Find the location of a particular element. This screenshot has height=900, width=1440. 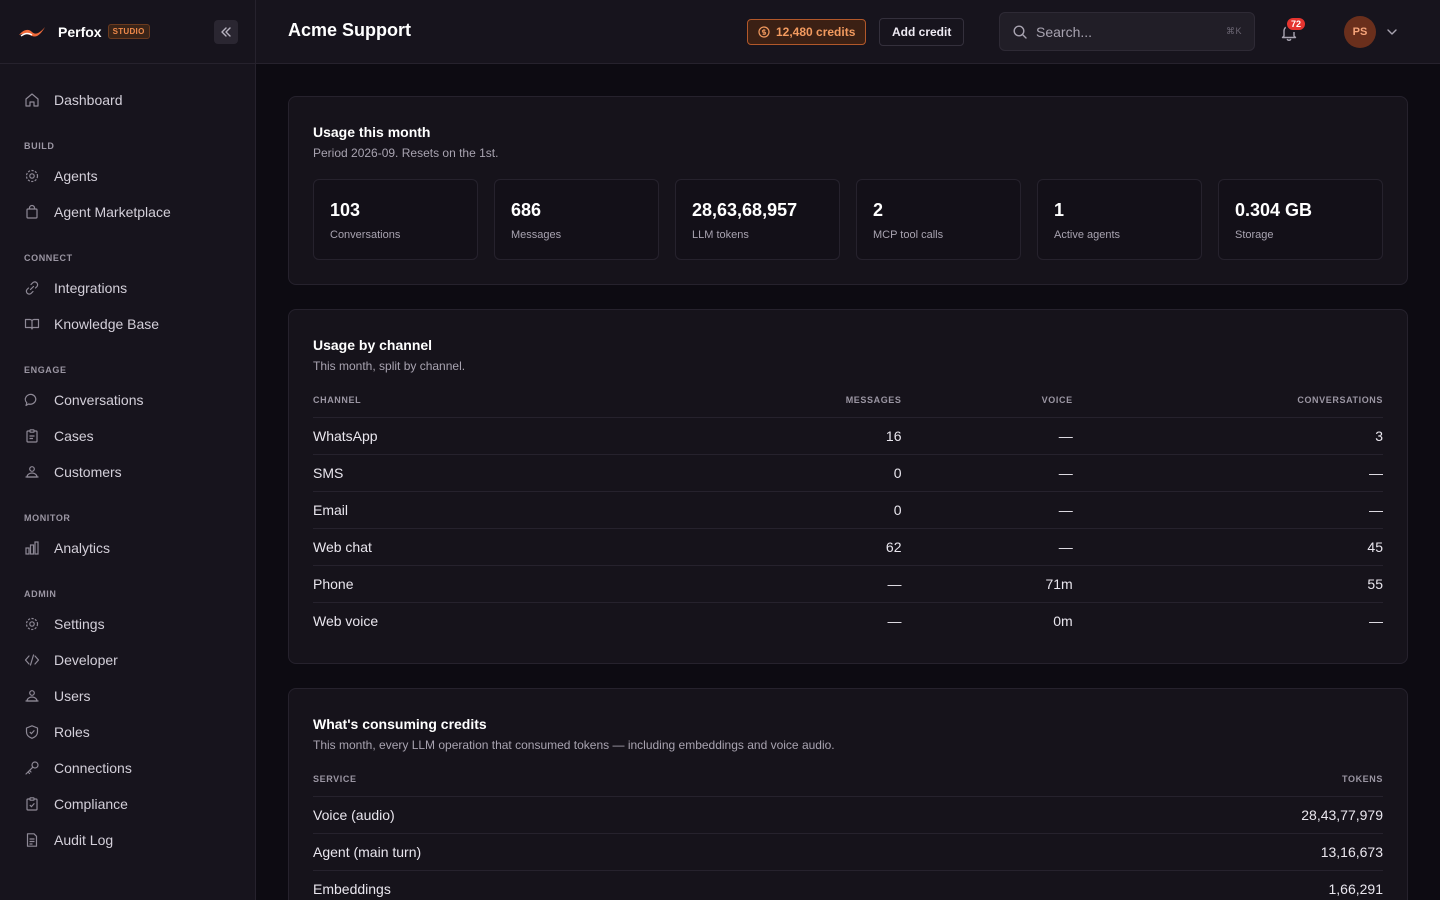

stat-messages: 686 Messages is located at coordinates (576, 219).